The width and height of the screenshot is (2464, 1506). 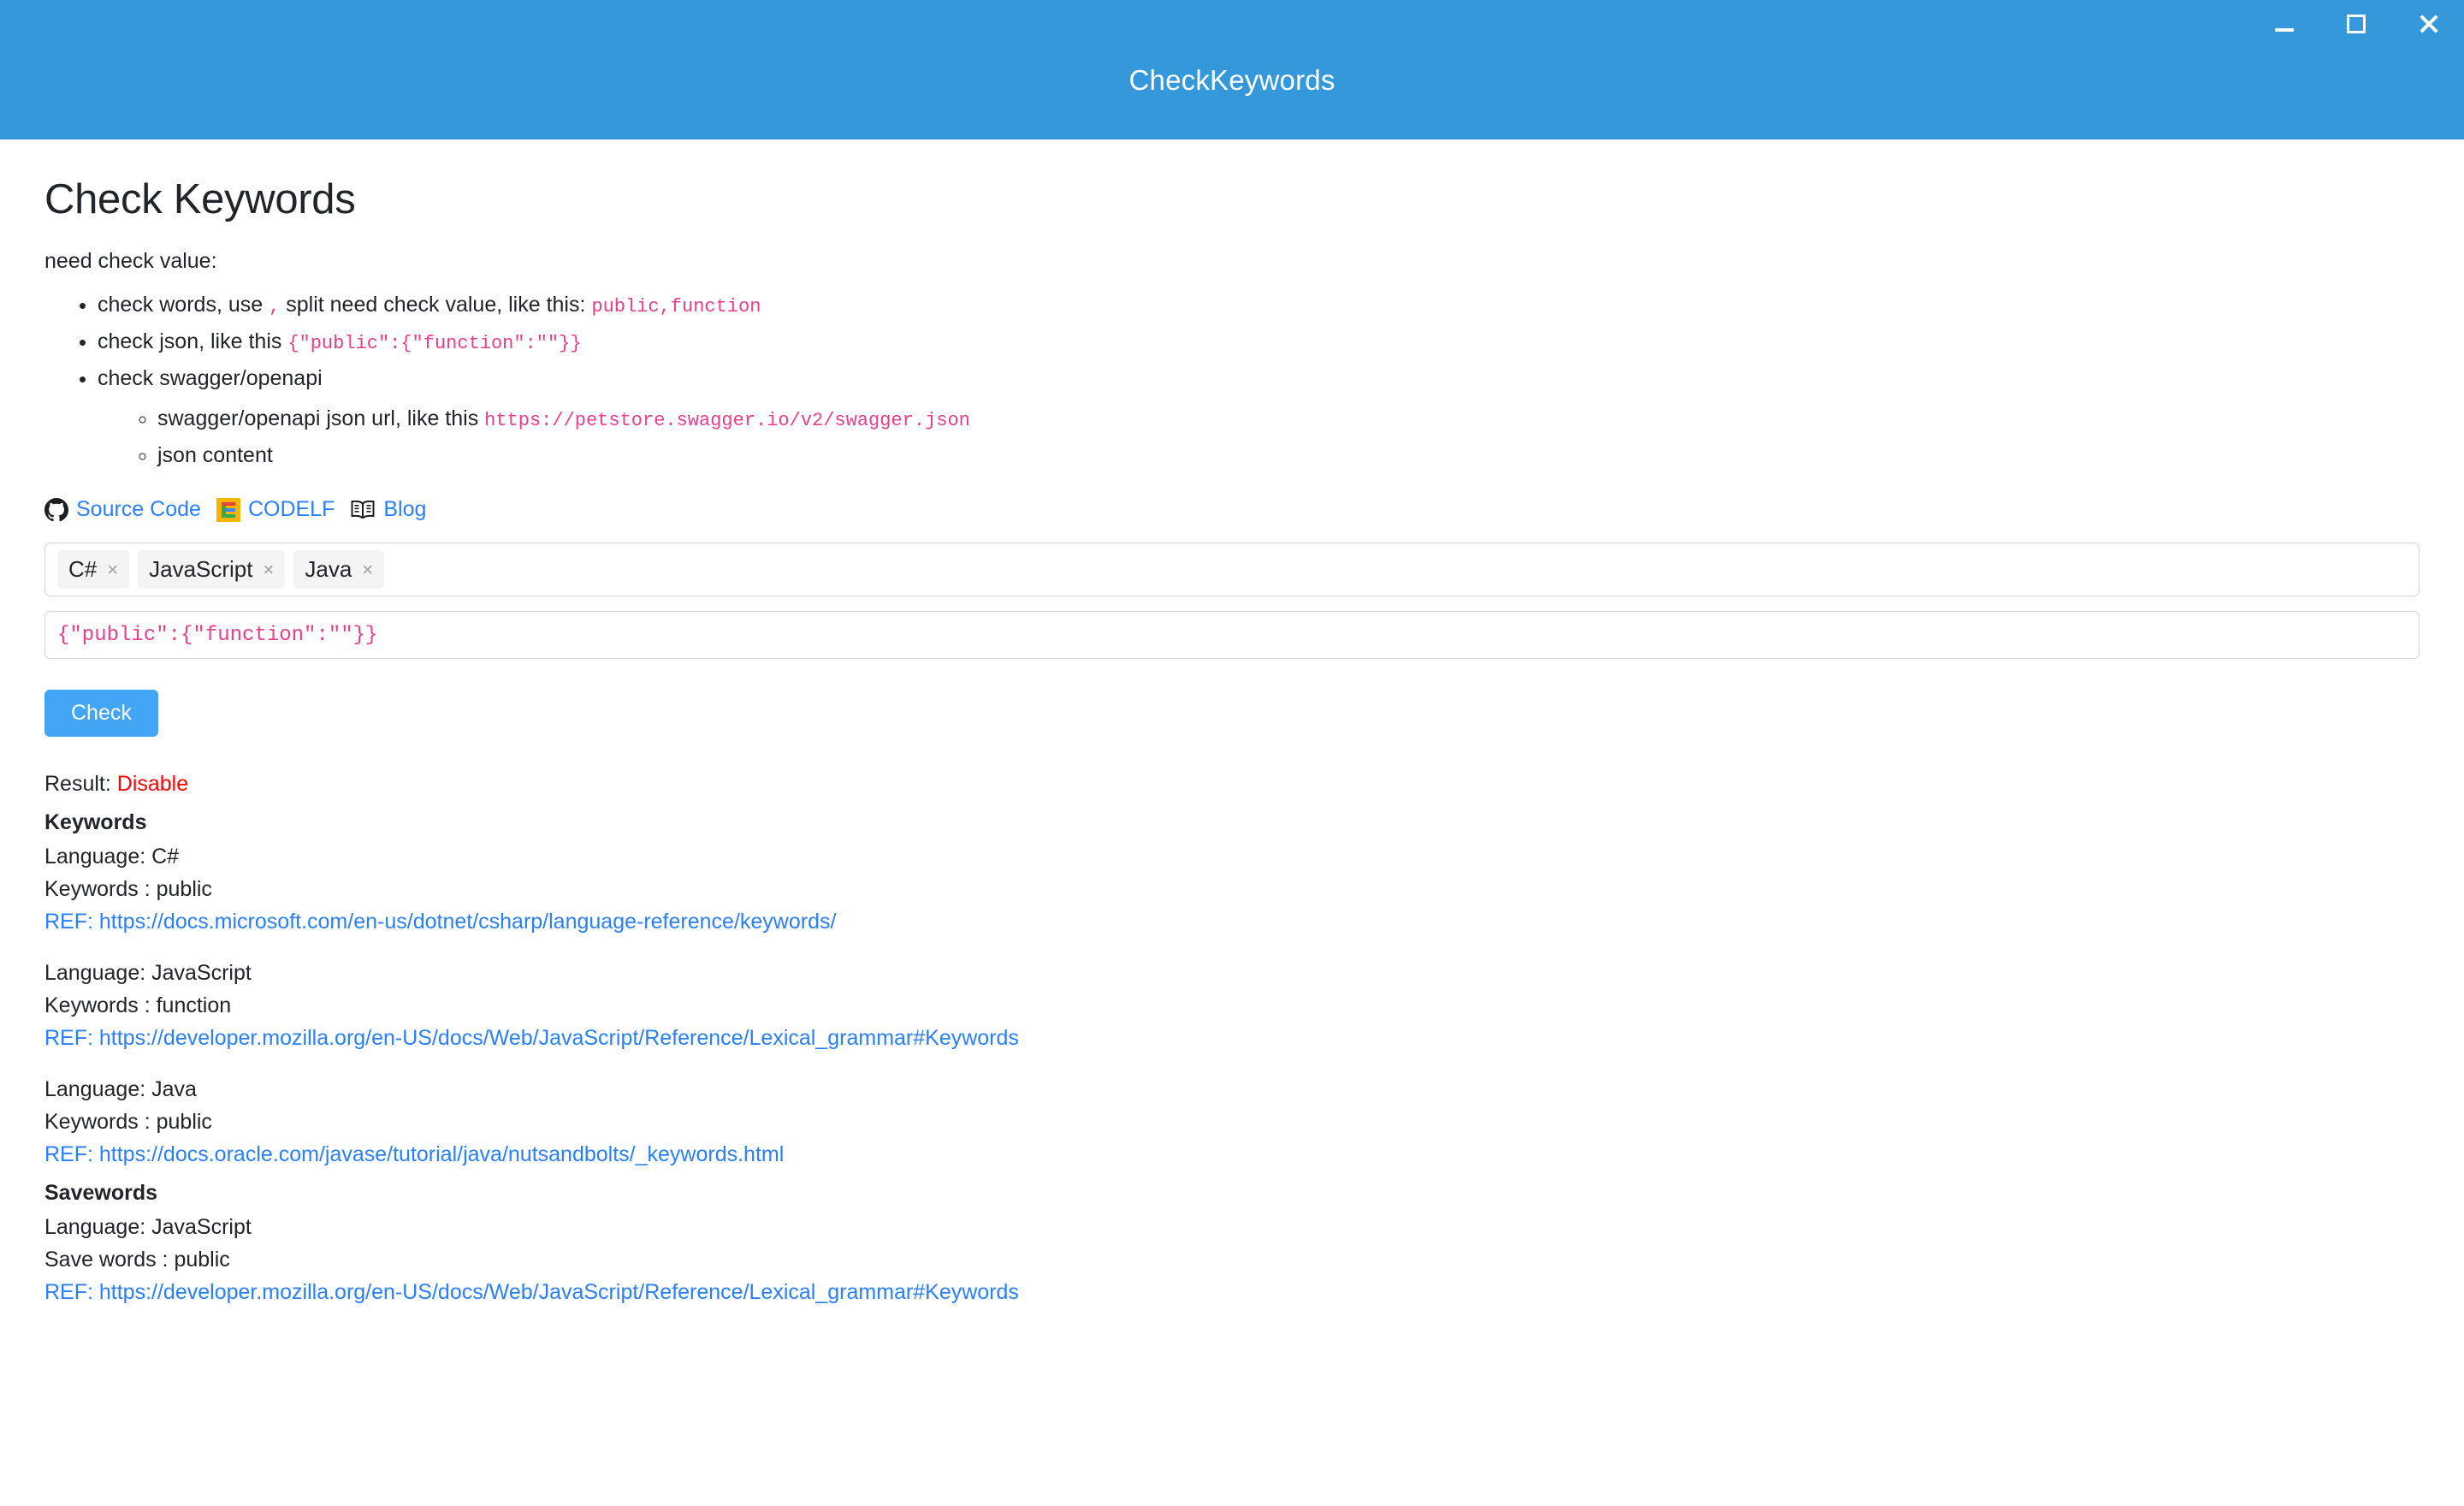 I want to click on link-codelf: CODELF, so click(x=291, y=510).